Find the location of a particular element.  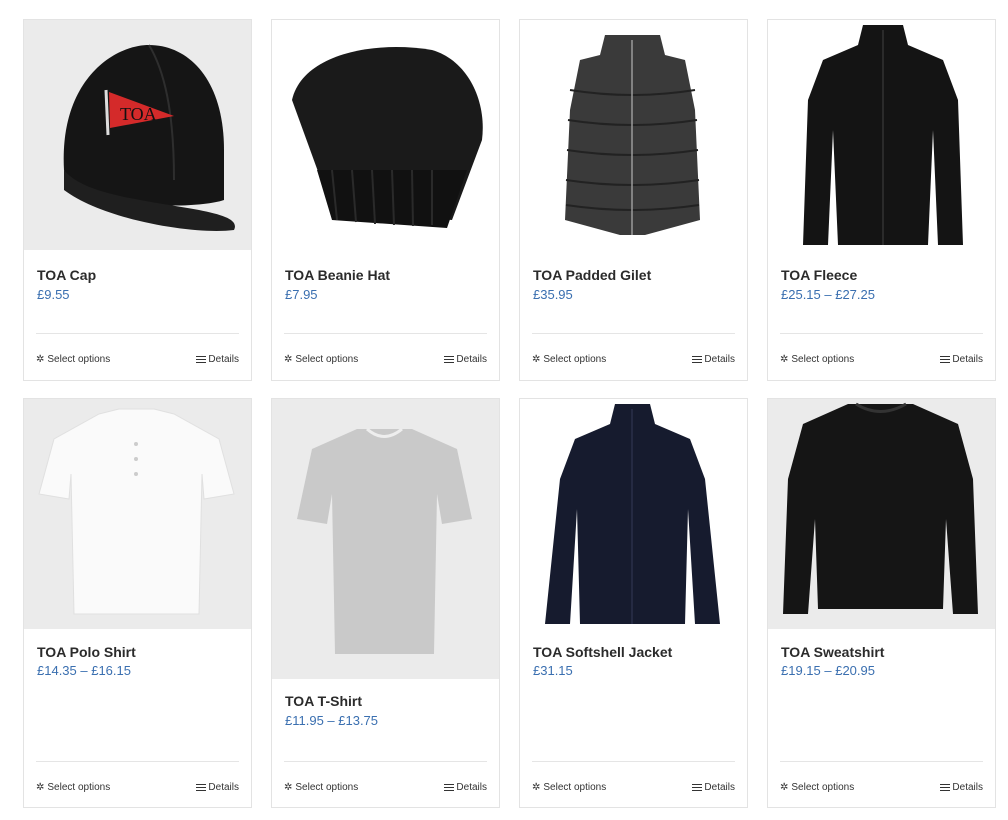

product-price: £11.95 – £13.75 is located at coordinates (332, 720).